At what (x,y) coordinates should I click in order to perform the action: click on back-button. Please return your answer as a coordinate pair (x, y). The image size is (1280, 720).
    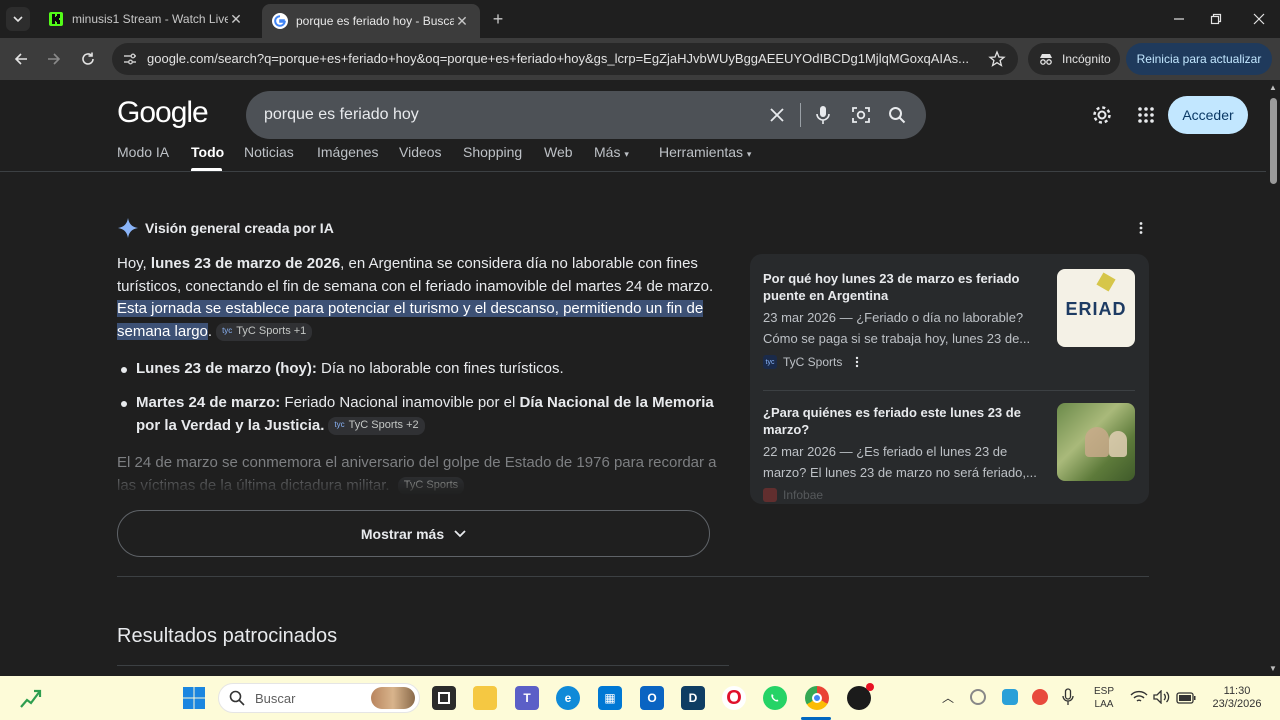
    Looking at the image, I should click on (21, 59).